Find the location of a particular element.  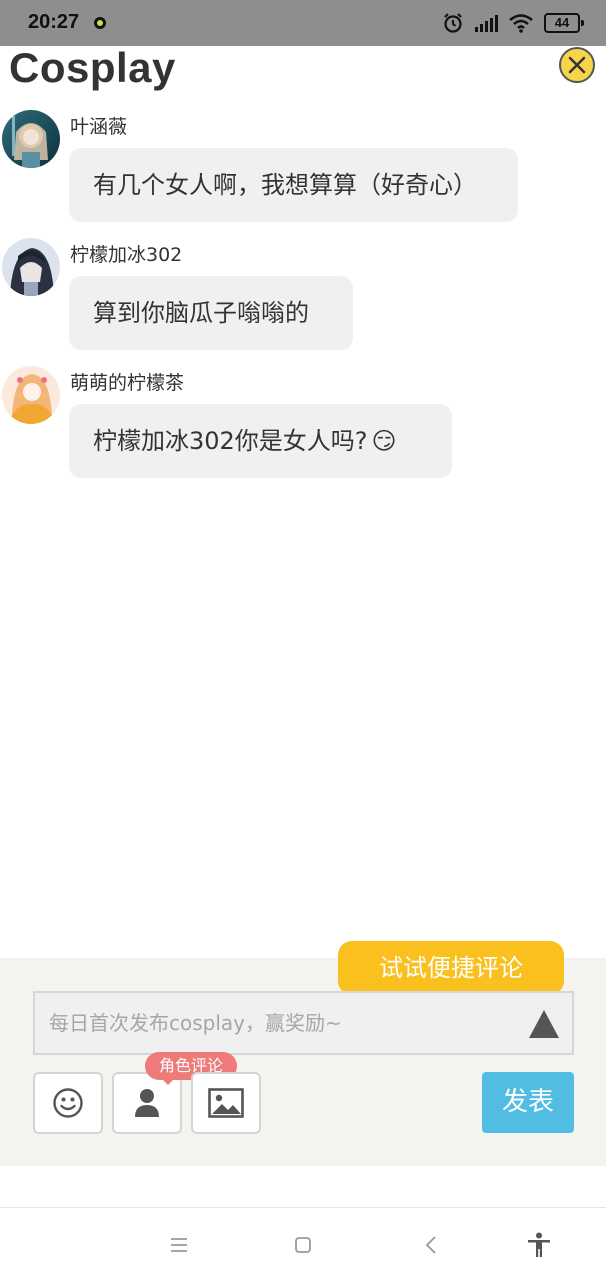

alarm-icon is located at coordinates (453, 23).